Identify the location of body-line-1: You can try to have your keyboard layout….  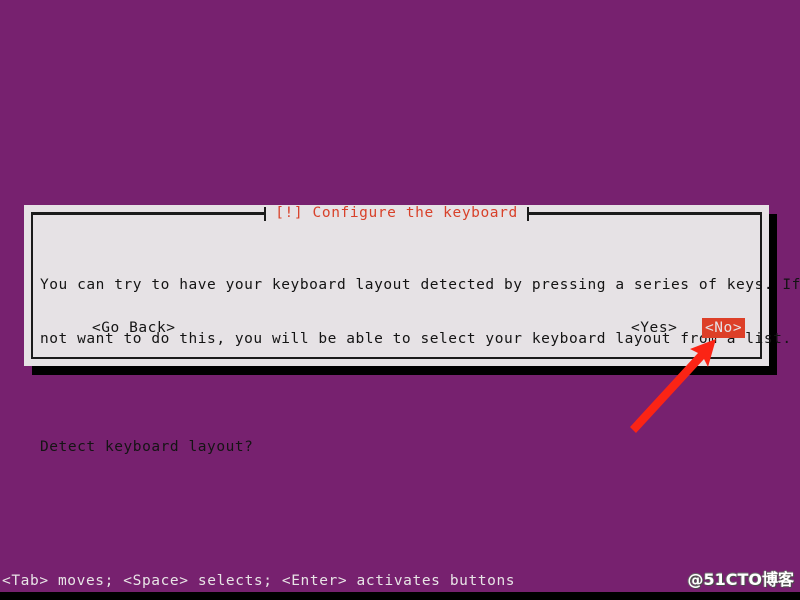
(420, 285).